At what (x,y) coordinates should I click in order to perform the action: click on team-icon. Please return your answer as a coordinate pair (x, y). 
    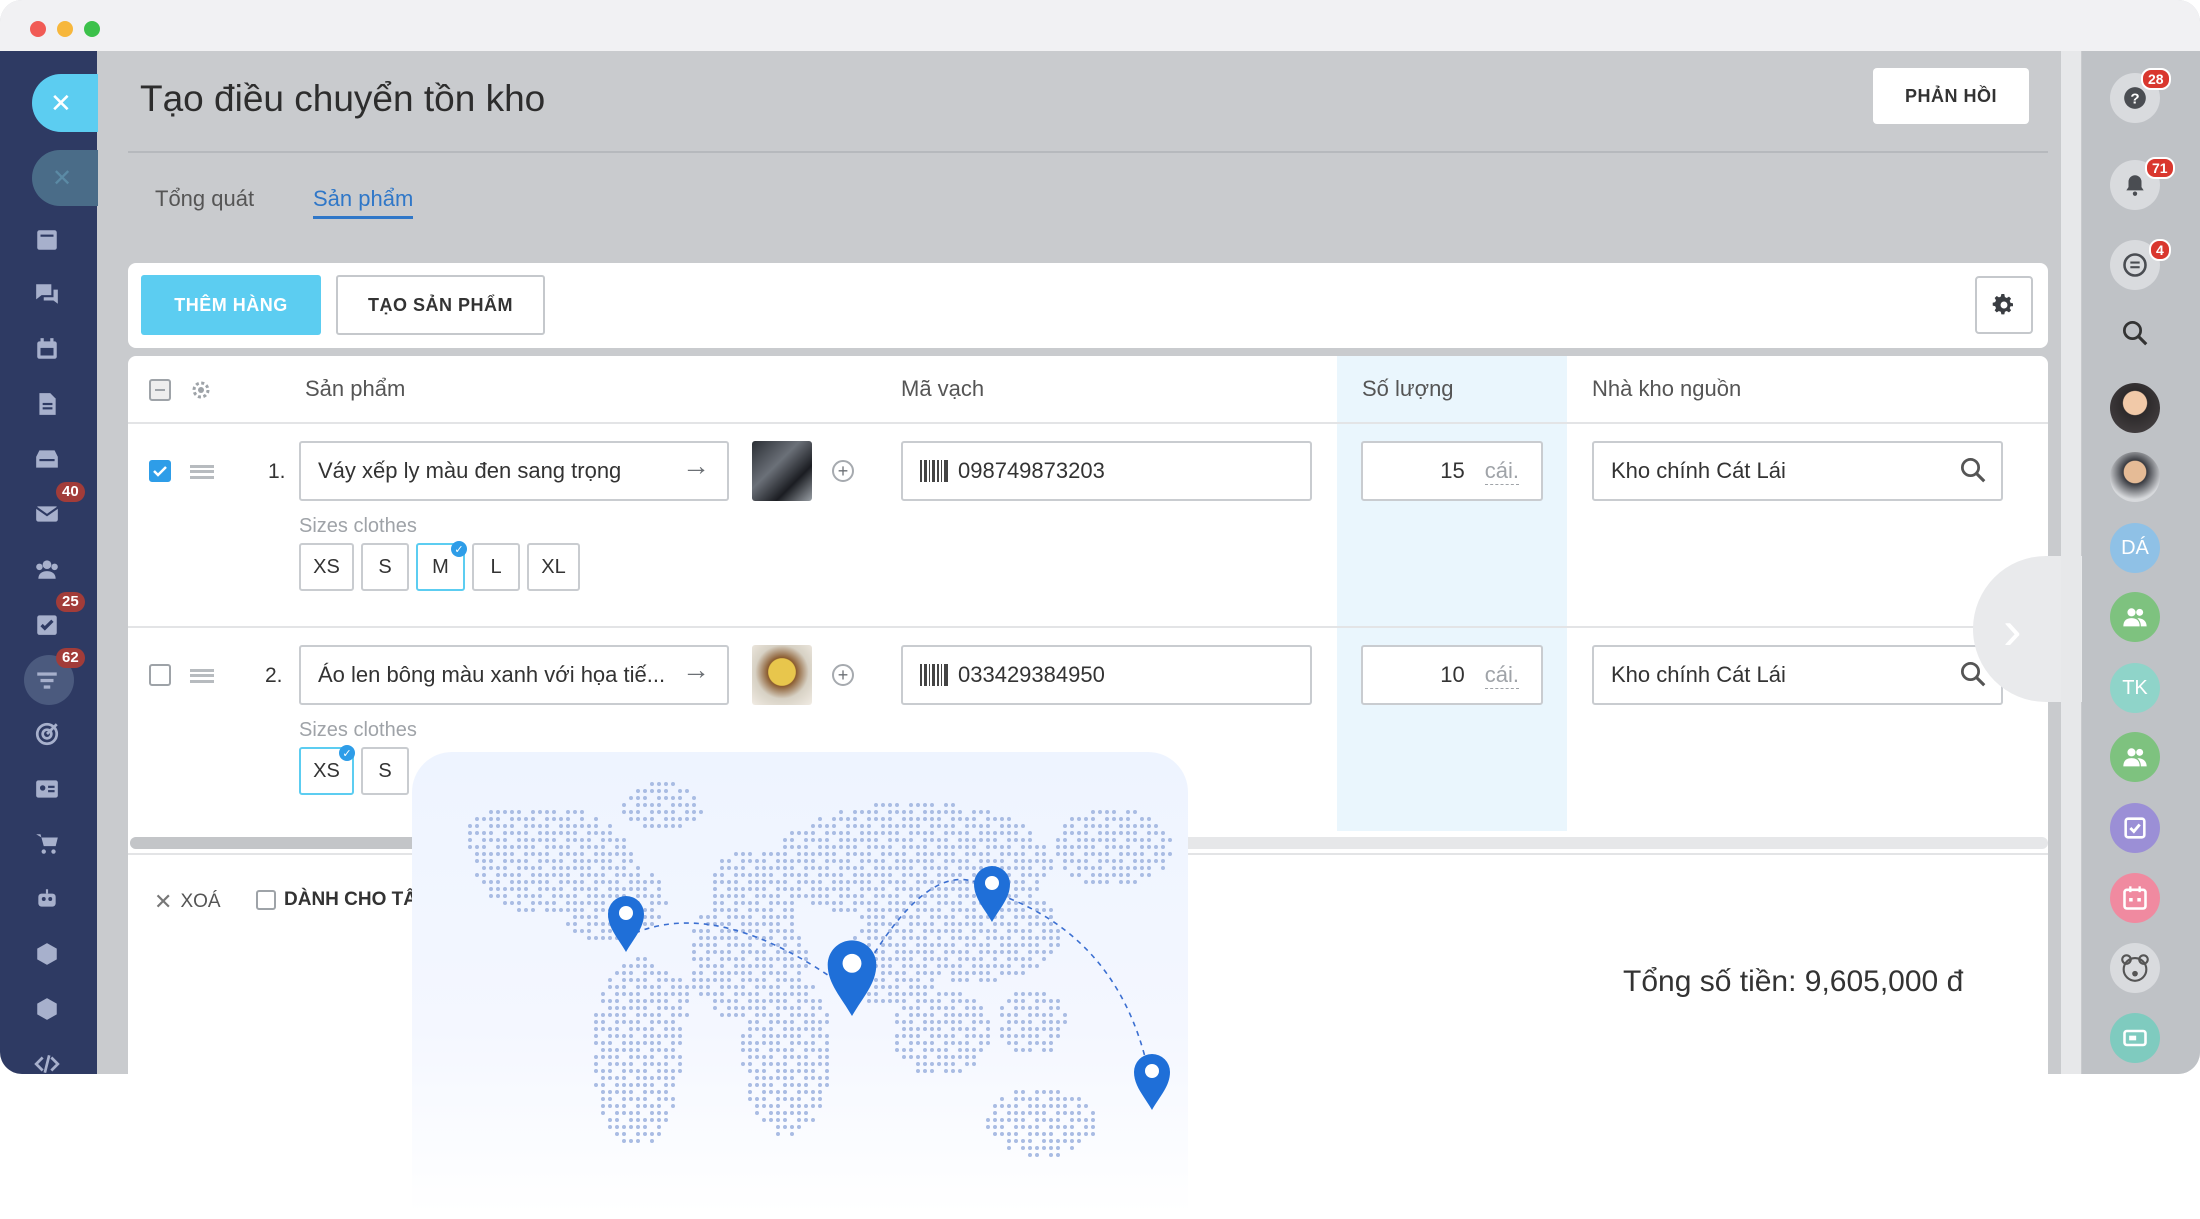
    Looking at the image, I should click on (47, 569).